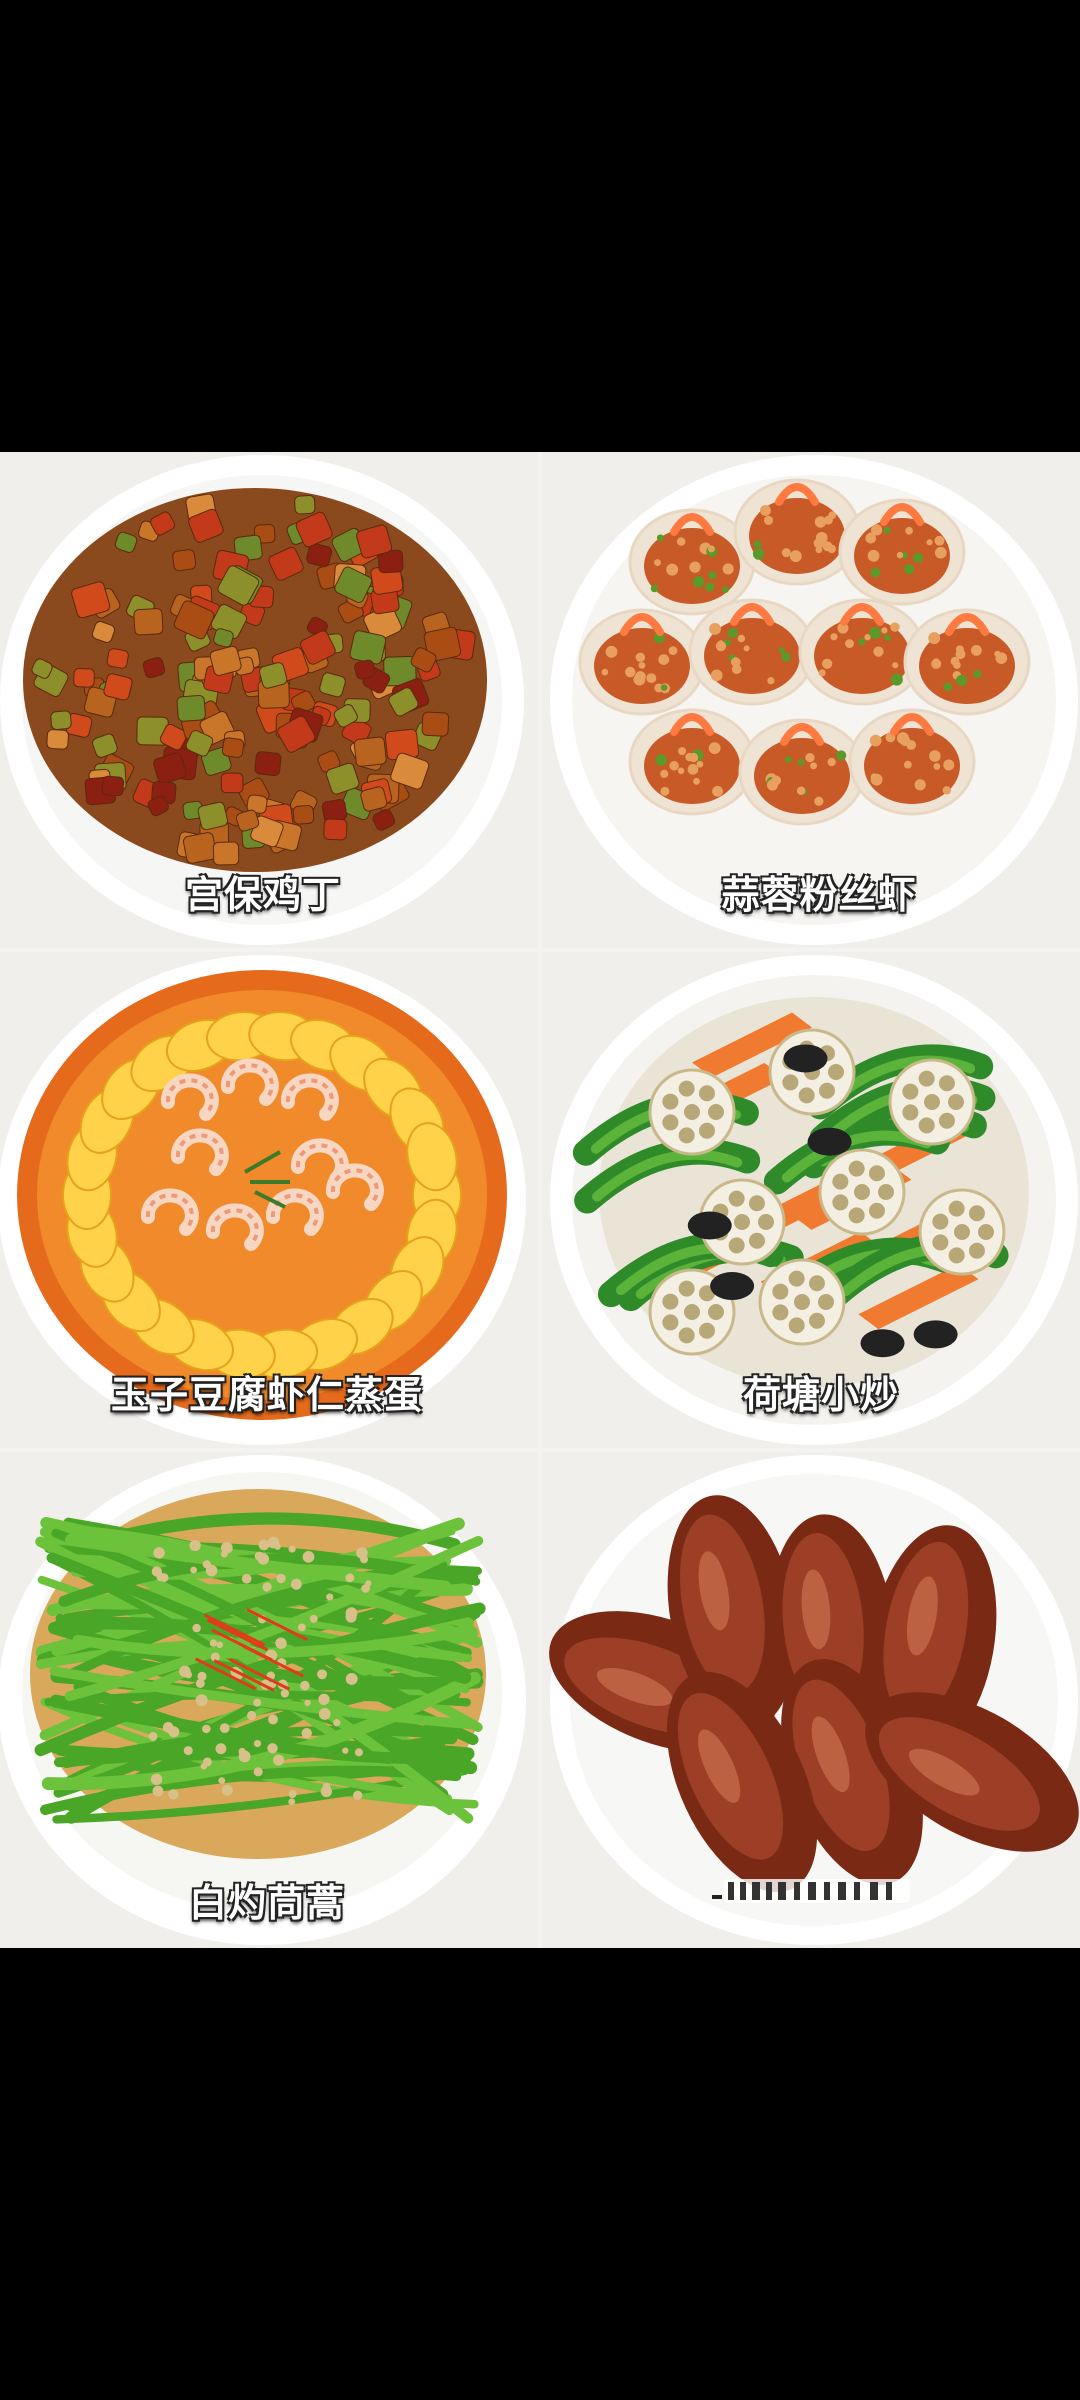  I want to click on braised-chicken-wings-photo, so click(814, 1700).